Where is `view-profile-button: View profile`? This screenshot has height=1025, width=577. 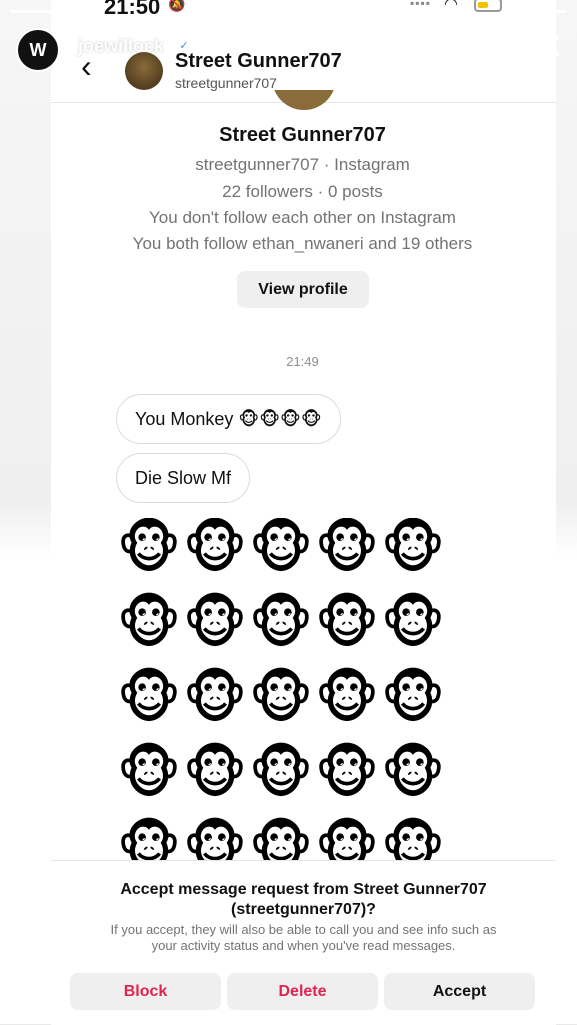 view-profile-button: View profile is located at coordinates (303, 289).